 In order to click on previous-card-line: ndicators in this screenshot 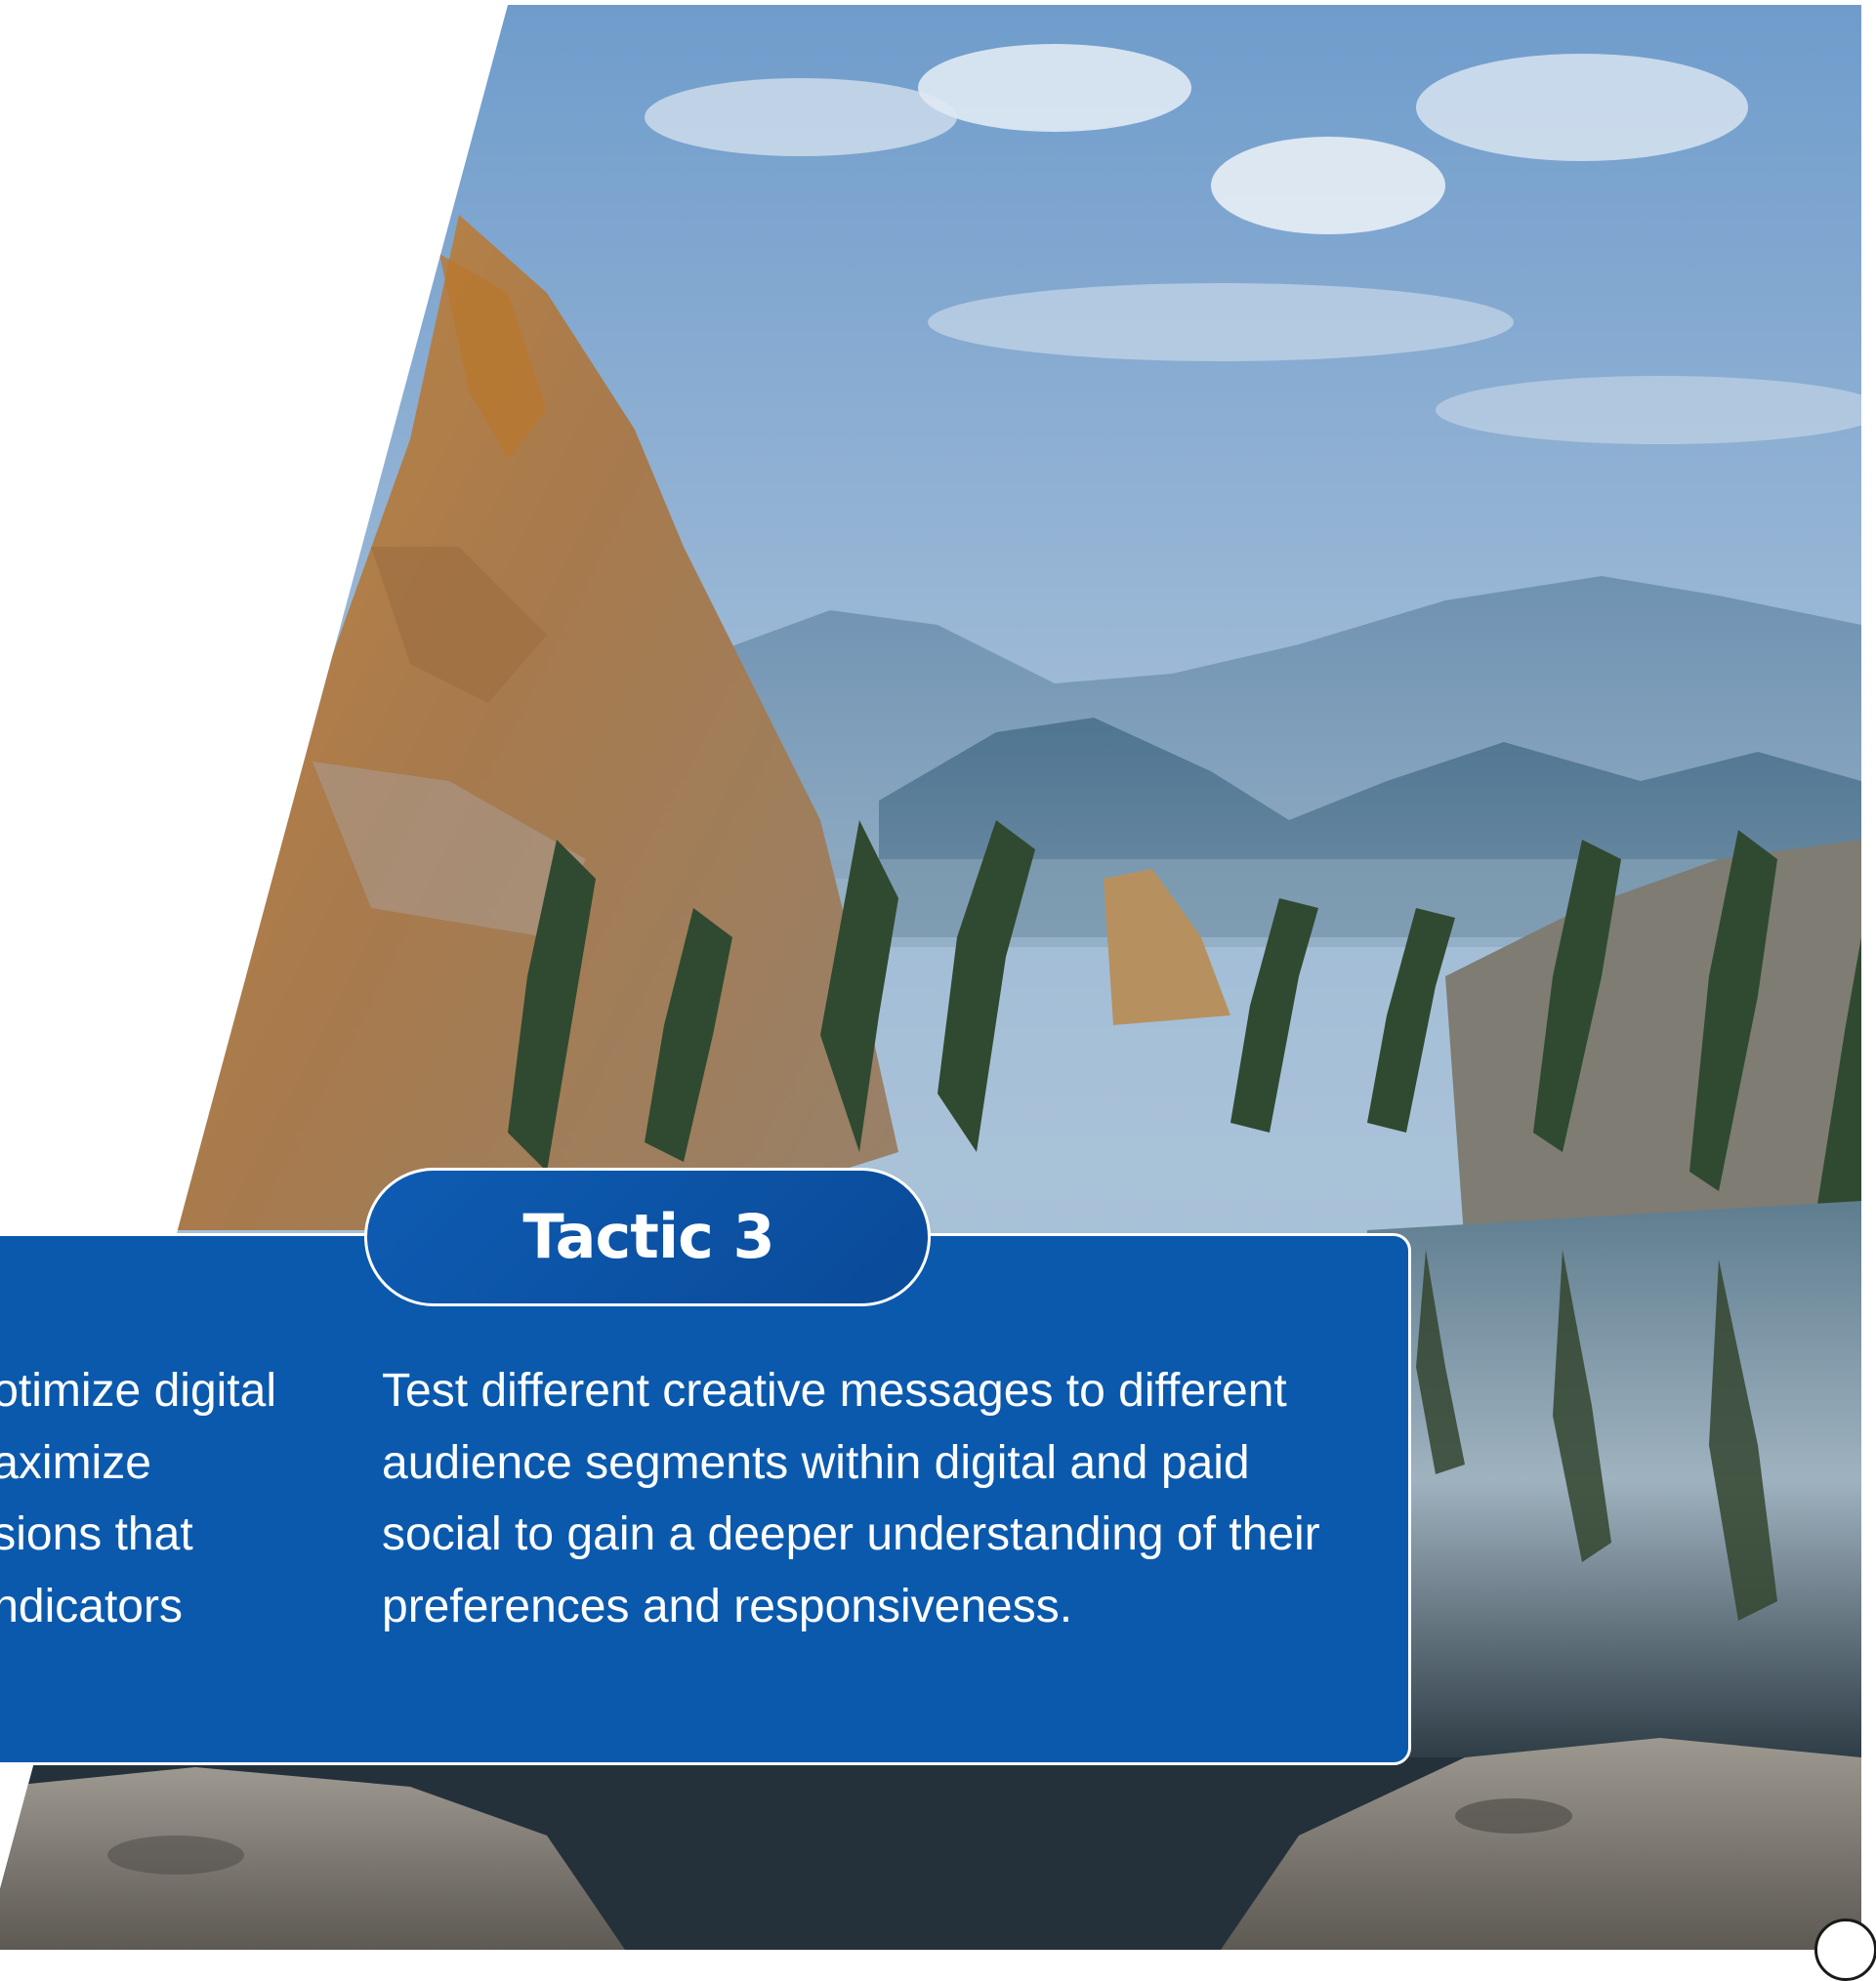, I will do `click(92, 1606)`.